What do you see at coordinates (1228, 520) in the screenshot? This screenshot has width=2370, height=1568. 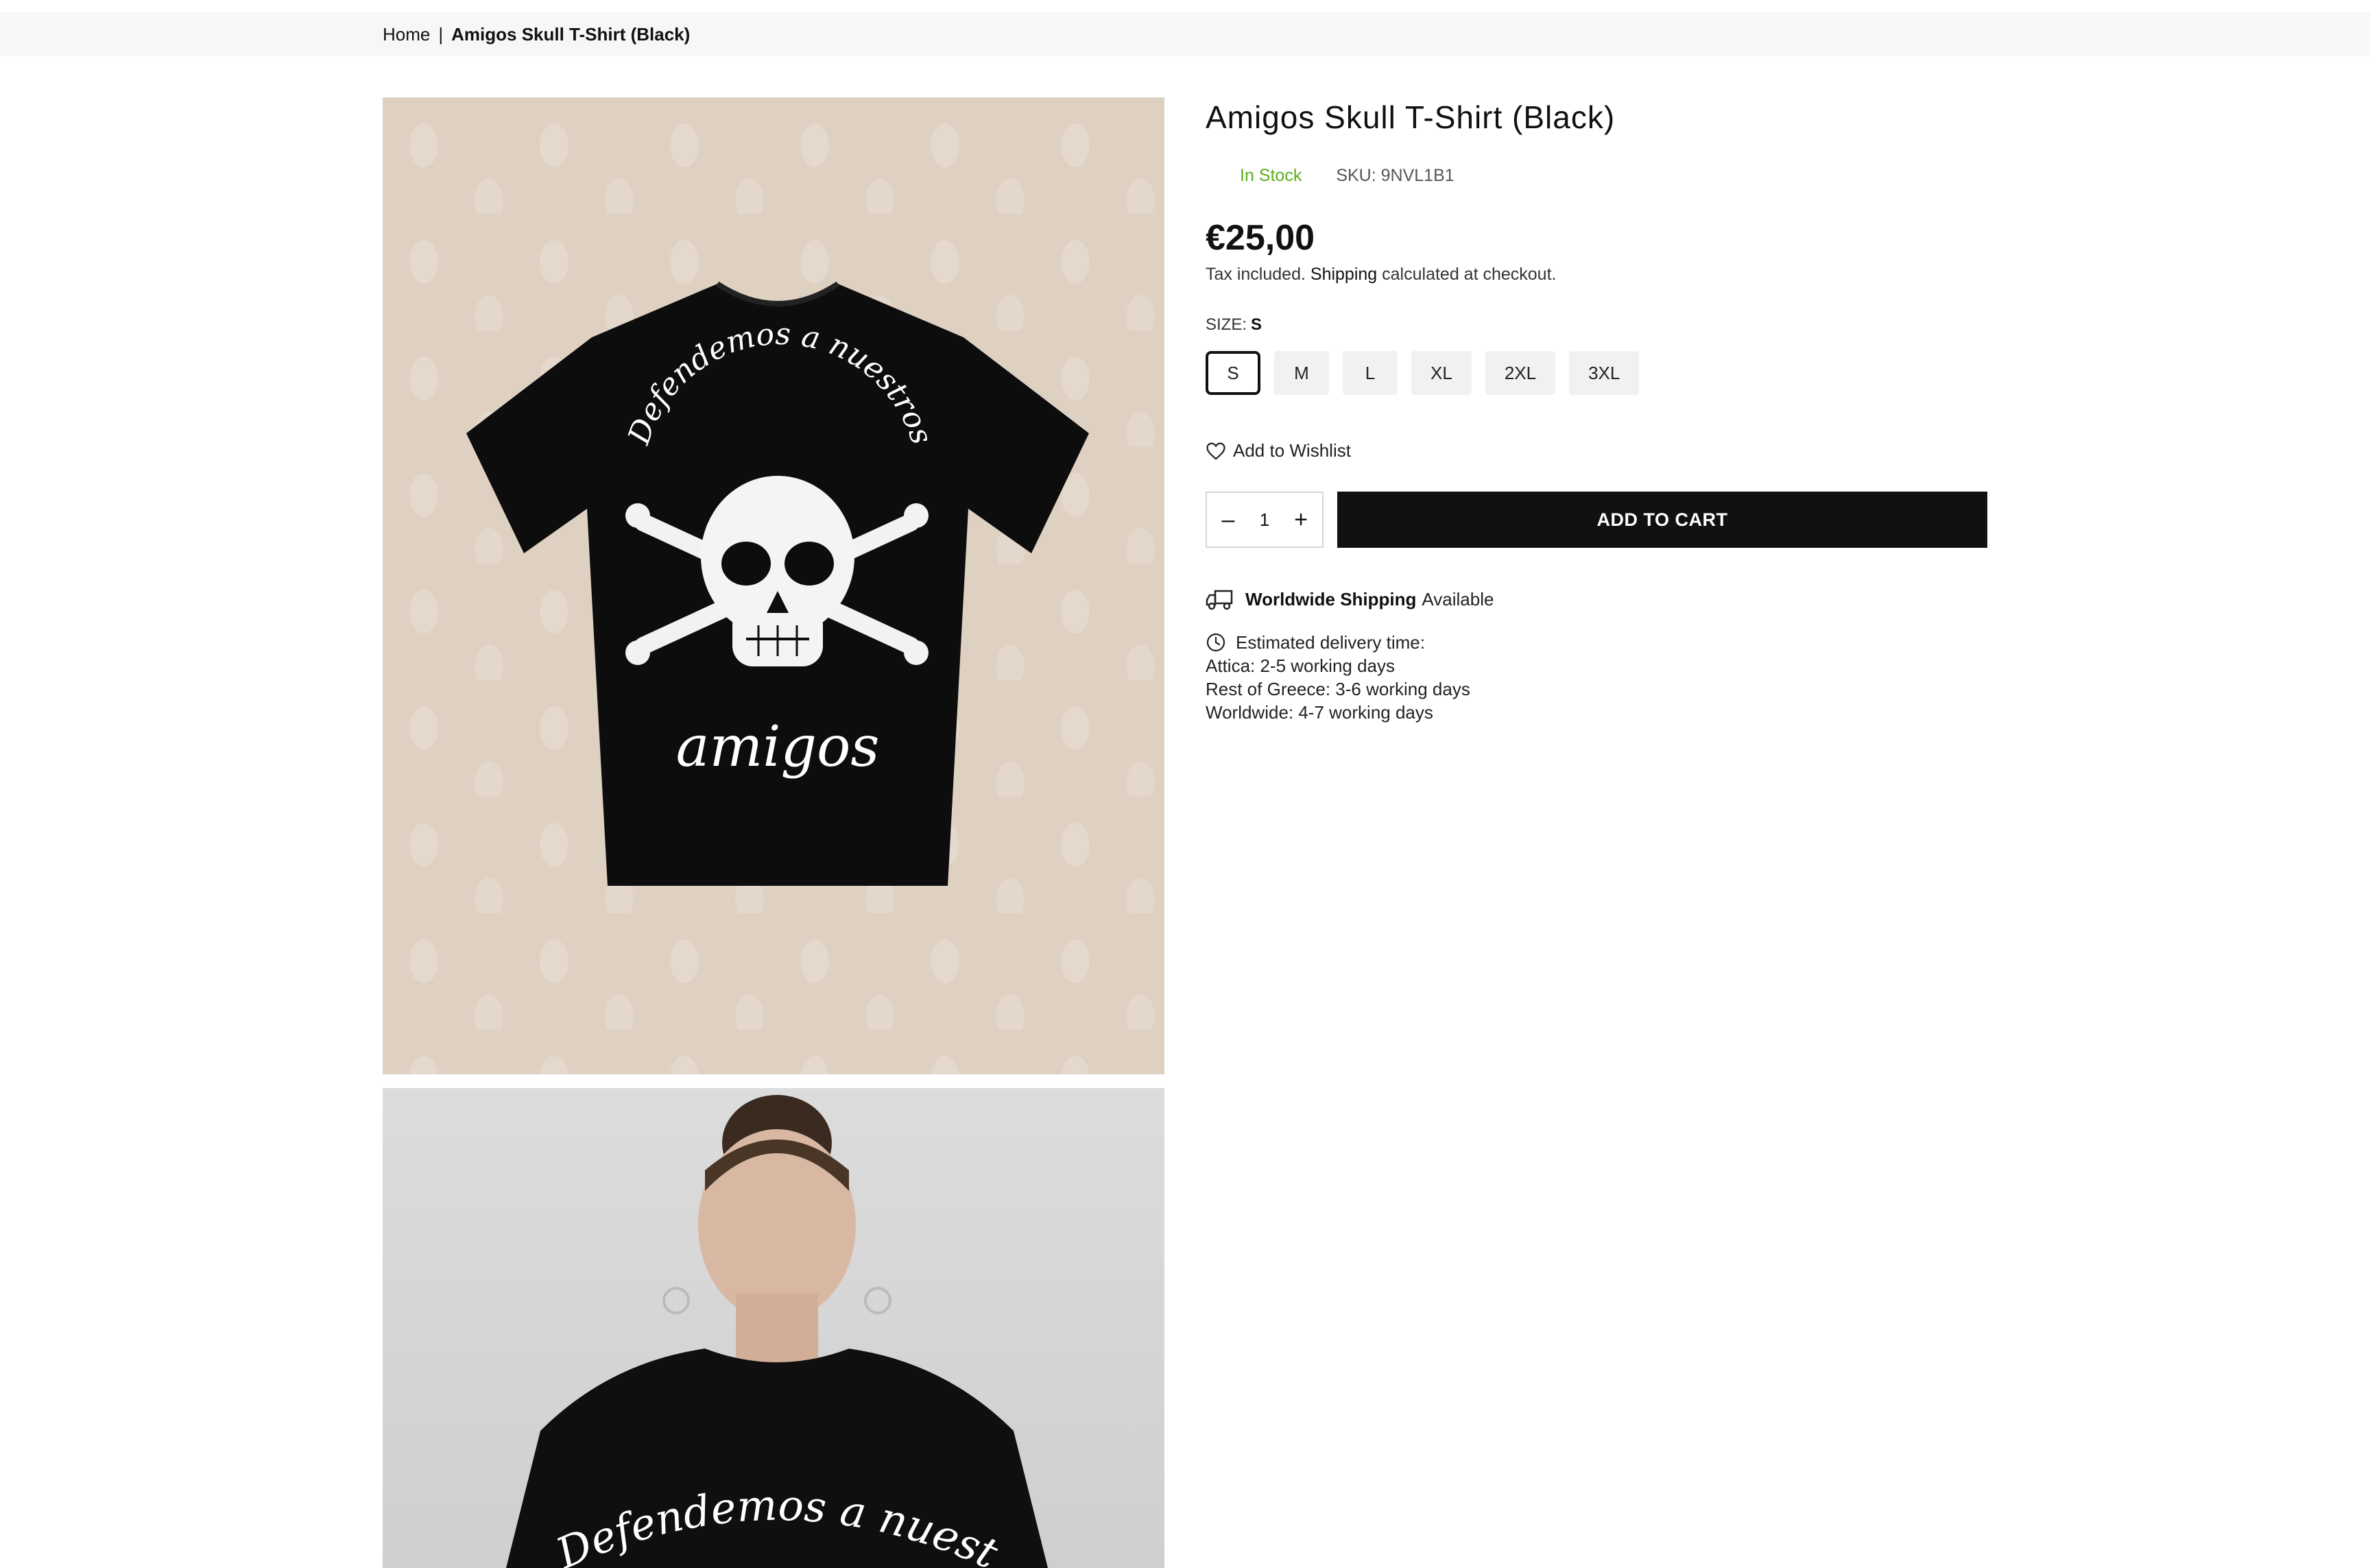 I see `quantity-decrease-button: –` at bounding box center [1228, 520].